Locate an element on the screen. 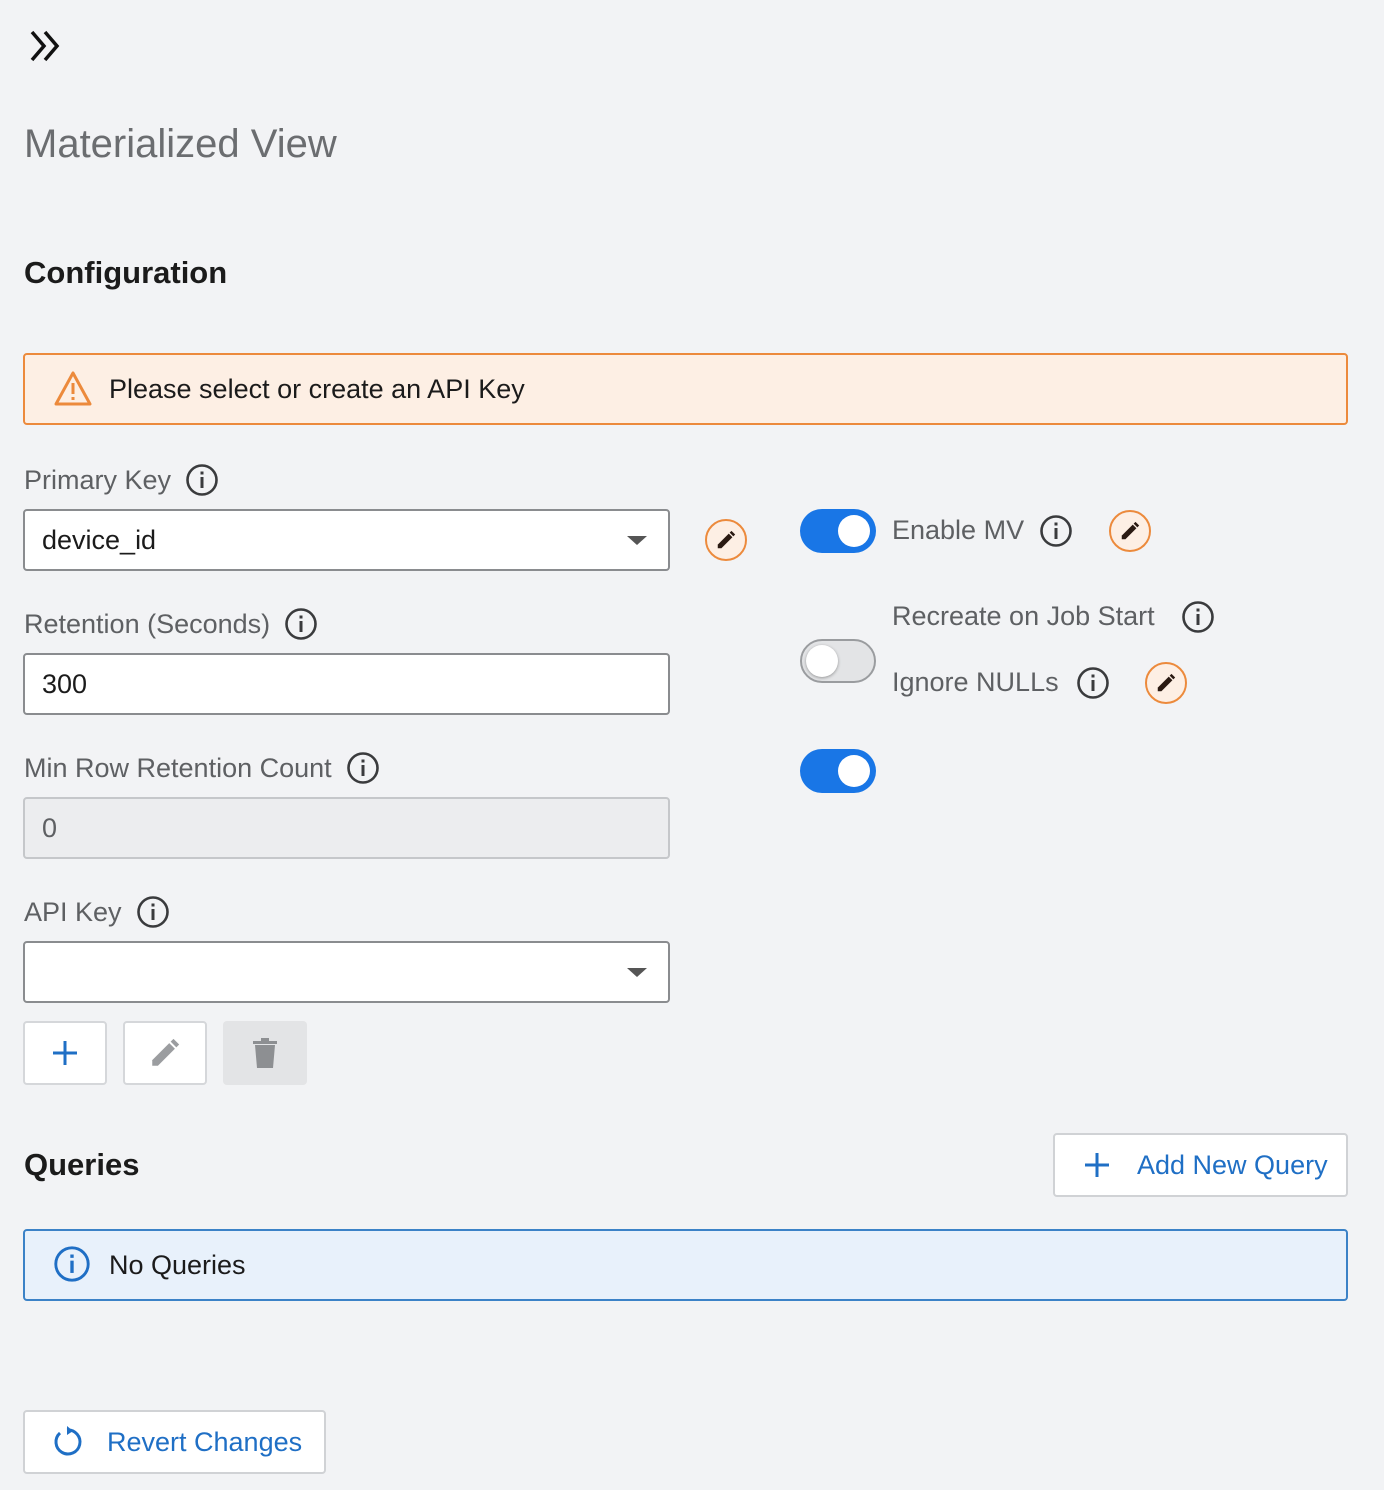  revert-changes-button: Revert Changes is located at coordinates (174, 1442).